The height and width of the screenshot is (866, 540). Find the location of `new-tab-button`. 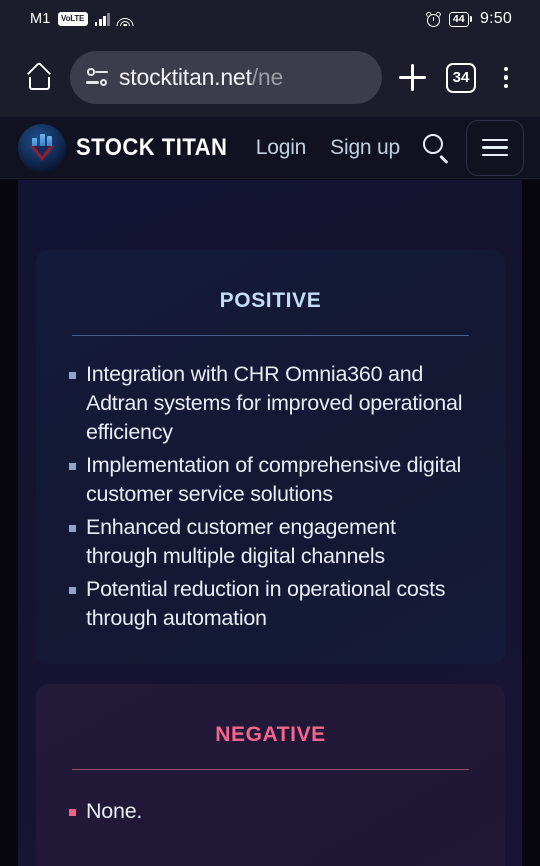

new-tab-button is located at coordinates (412, 78).